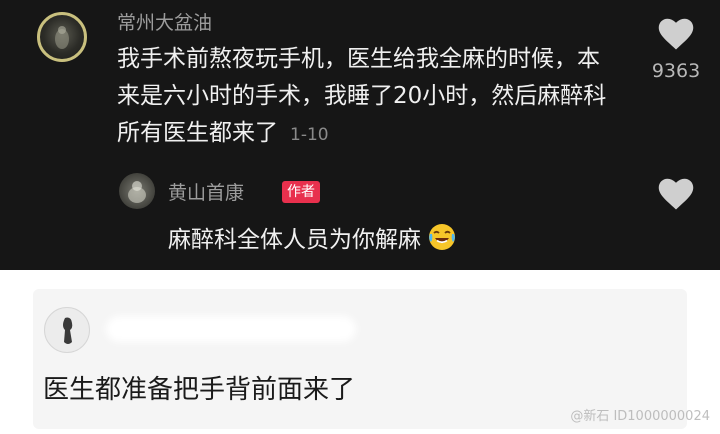  What do you see at coordinates (137, 191) in the screenshot?
I see `author-avatar` at bounding box center [137, 191].